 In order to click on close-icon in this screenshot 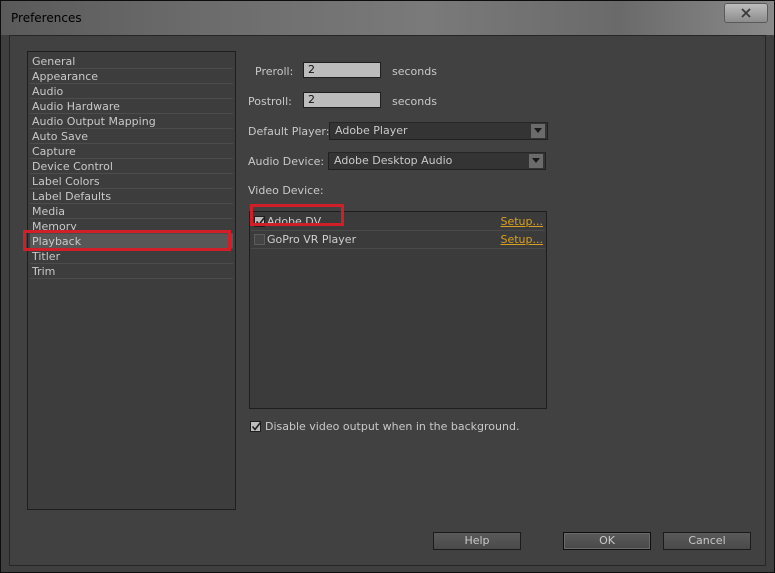, I will do `click(746, 13)`.